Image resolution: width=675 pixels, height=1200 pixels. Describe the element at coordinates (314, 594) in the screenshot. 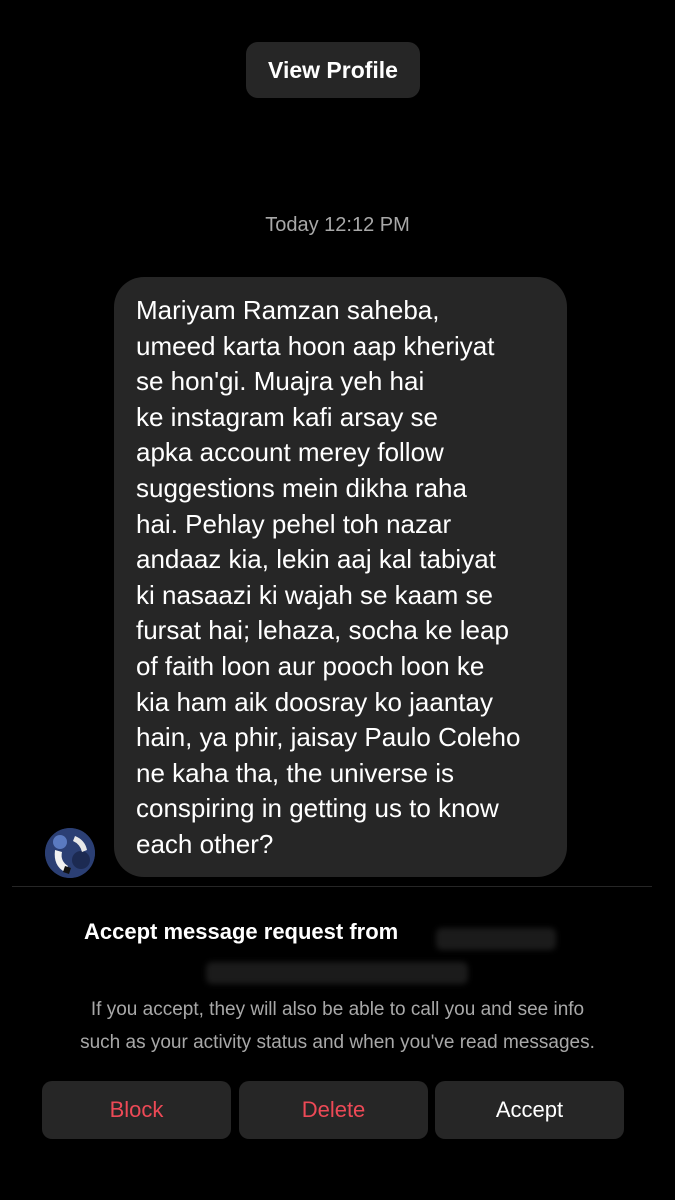

I see `message-line: ki nasaazi ki wajah se kaam se` at that location.